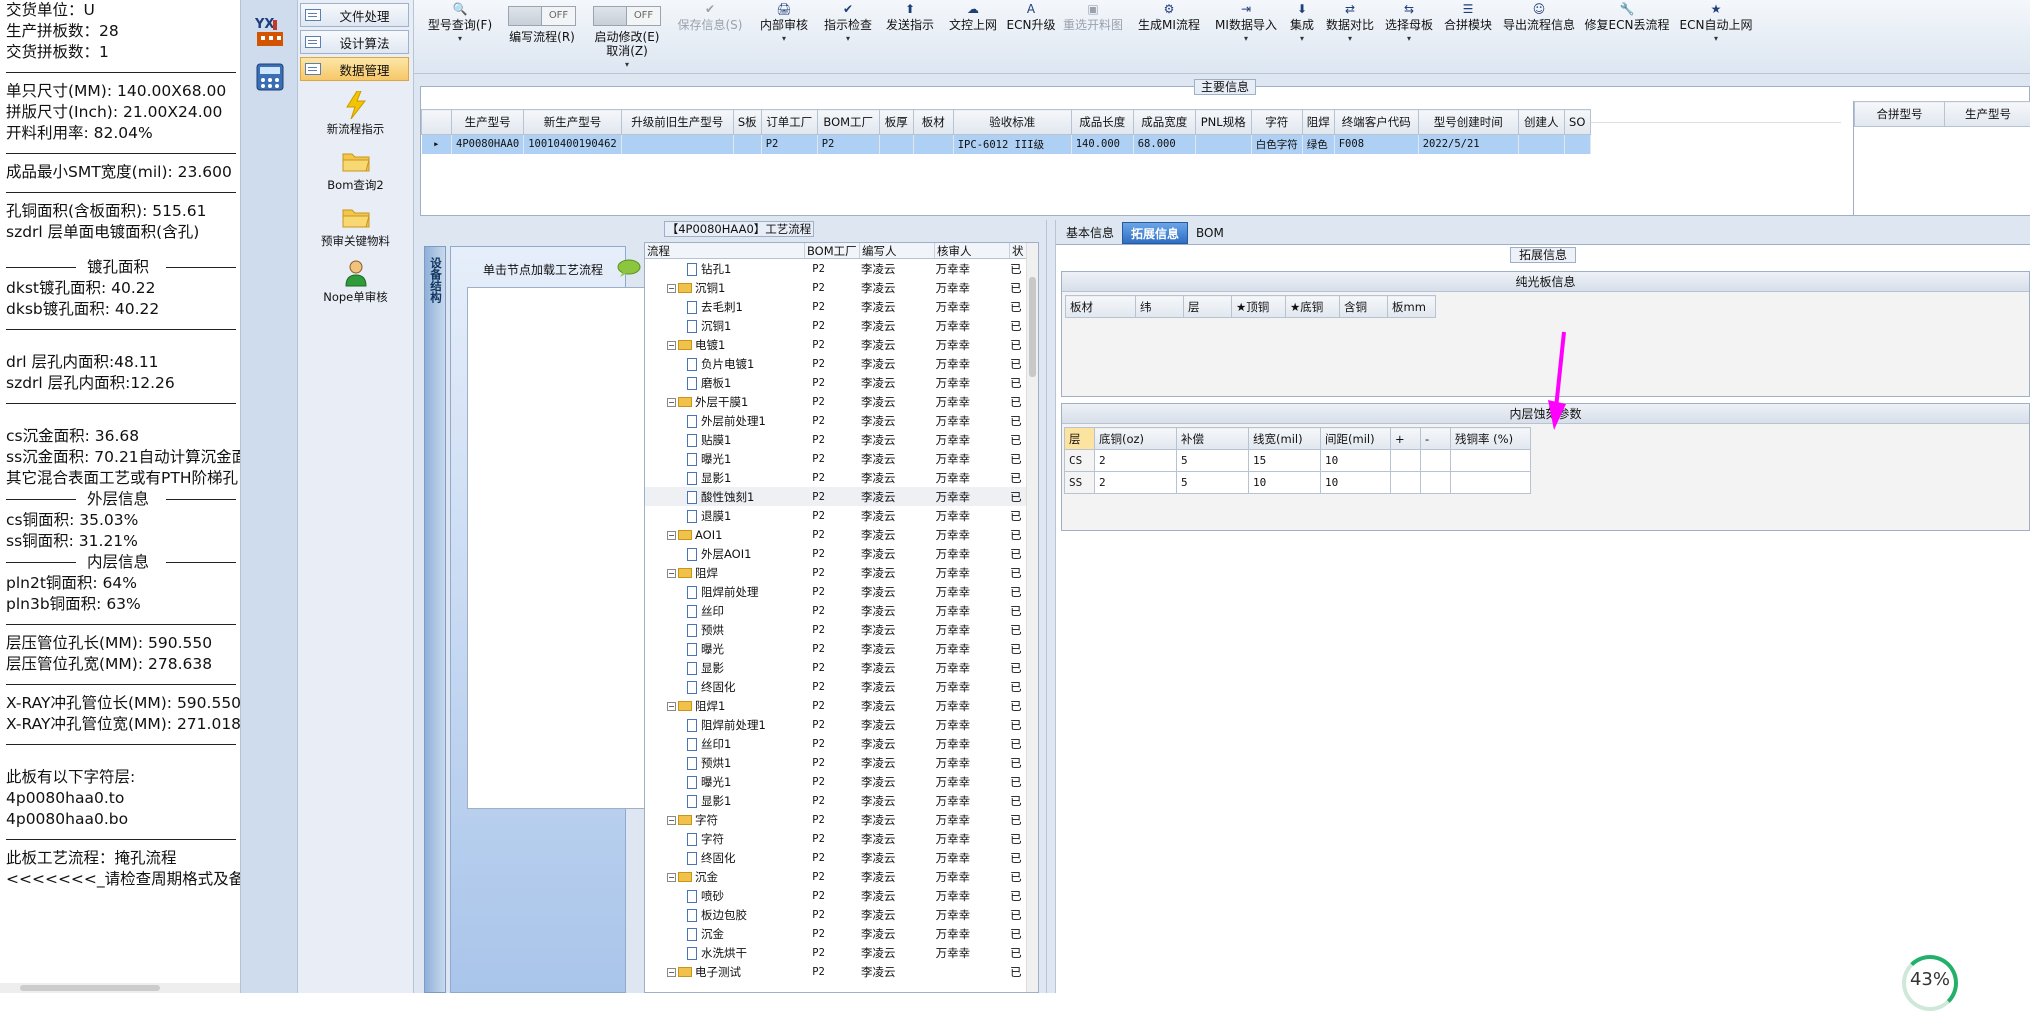 The image size is (2030, 1011). Describe the element at coordinates (841, 781) in the screenshot. I see `tree-node: 曝光1P2李凌云万幸幸已` at that location.